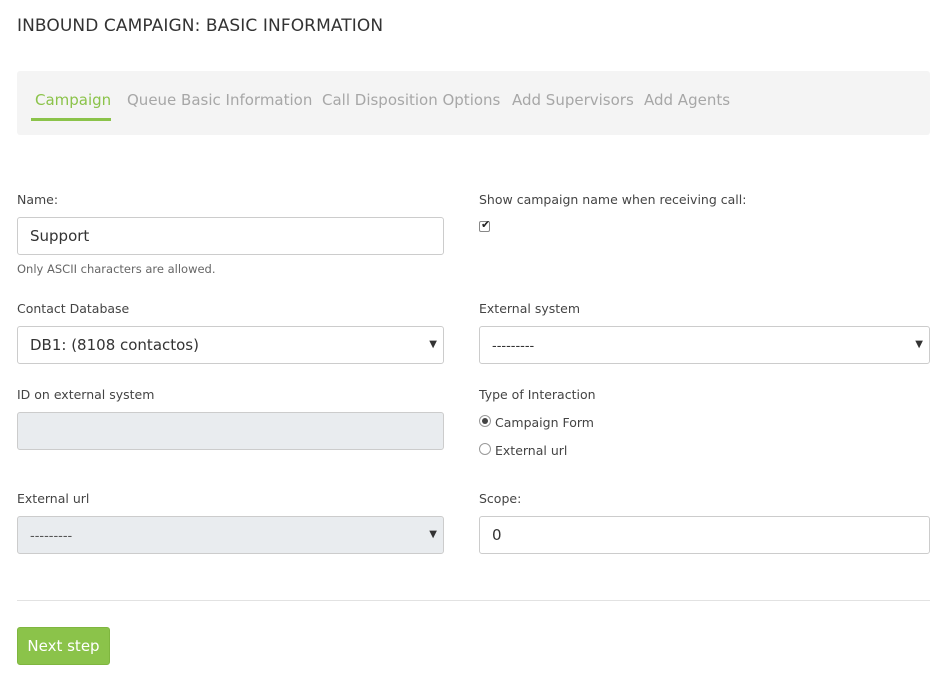 The height and width of the screenshot is (692, 937). What do you see at coordinates (613, 199) in the screenshot?
I see `show-campaign-name-label: Show campaign name when receiving call:` at bounding box center [613, 199].